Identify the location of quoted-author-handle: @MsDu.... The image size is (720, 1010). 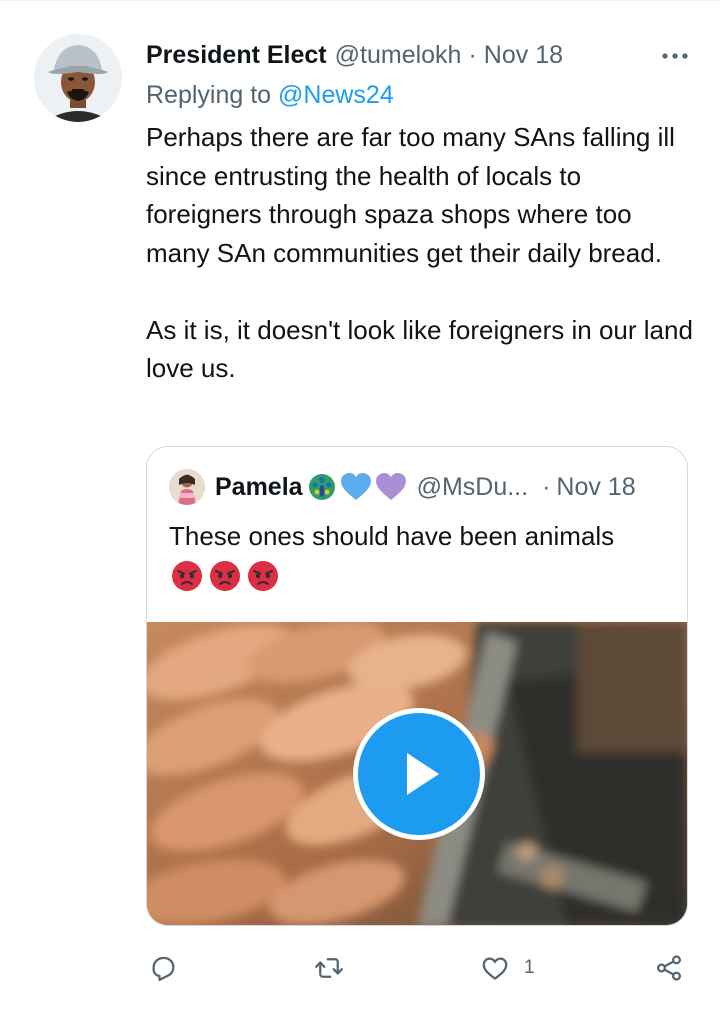
(473, 487).